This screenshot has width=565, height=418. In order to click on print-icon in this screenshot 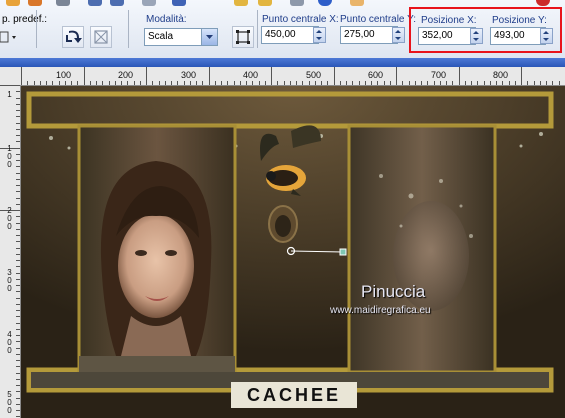, I will do `click(63, 3)`.